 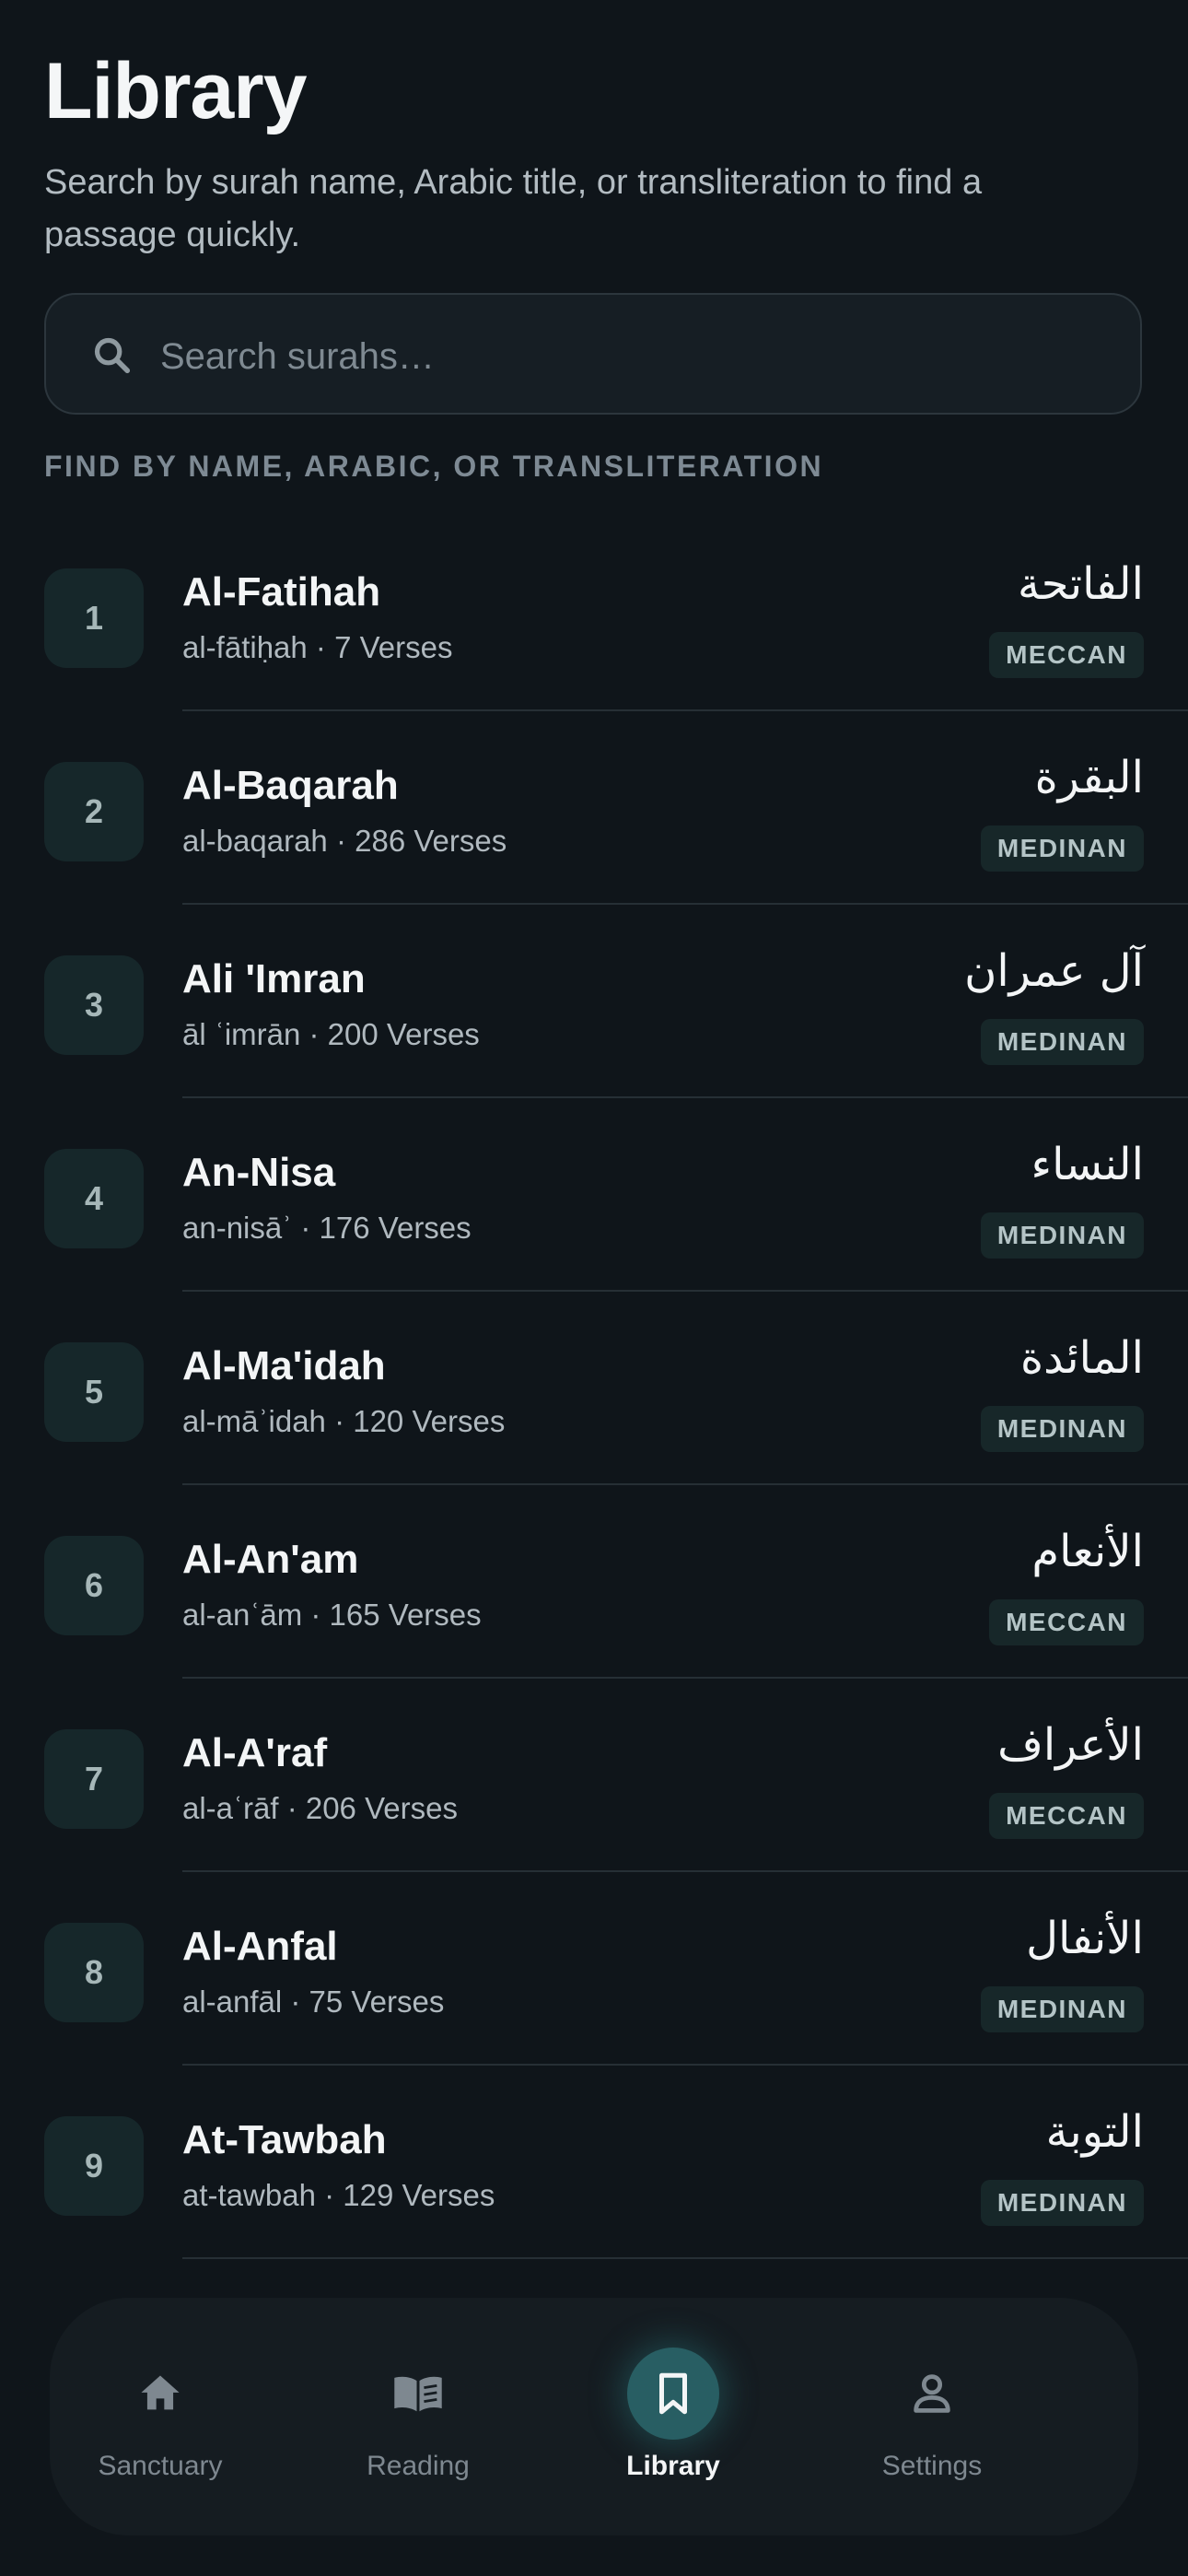 What do you see at coordinates (1081, 584) in the screenshot?
I see `surah-arabic-title: الفاتحة` at bounding box center [1081, 584].